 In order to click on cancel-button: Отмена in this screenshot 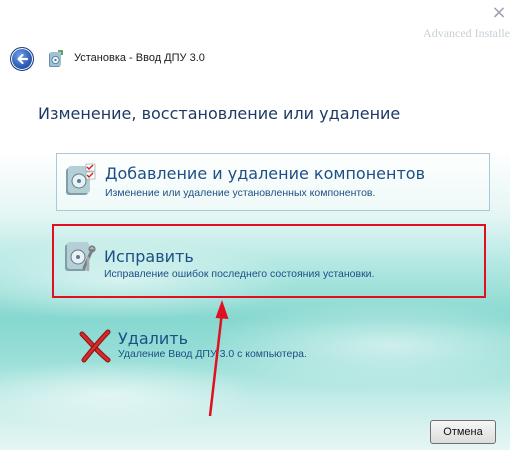, I will do `click(463, 432)`.